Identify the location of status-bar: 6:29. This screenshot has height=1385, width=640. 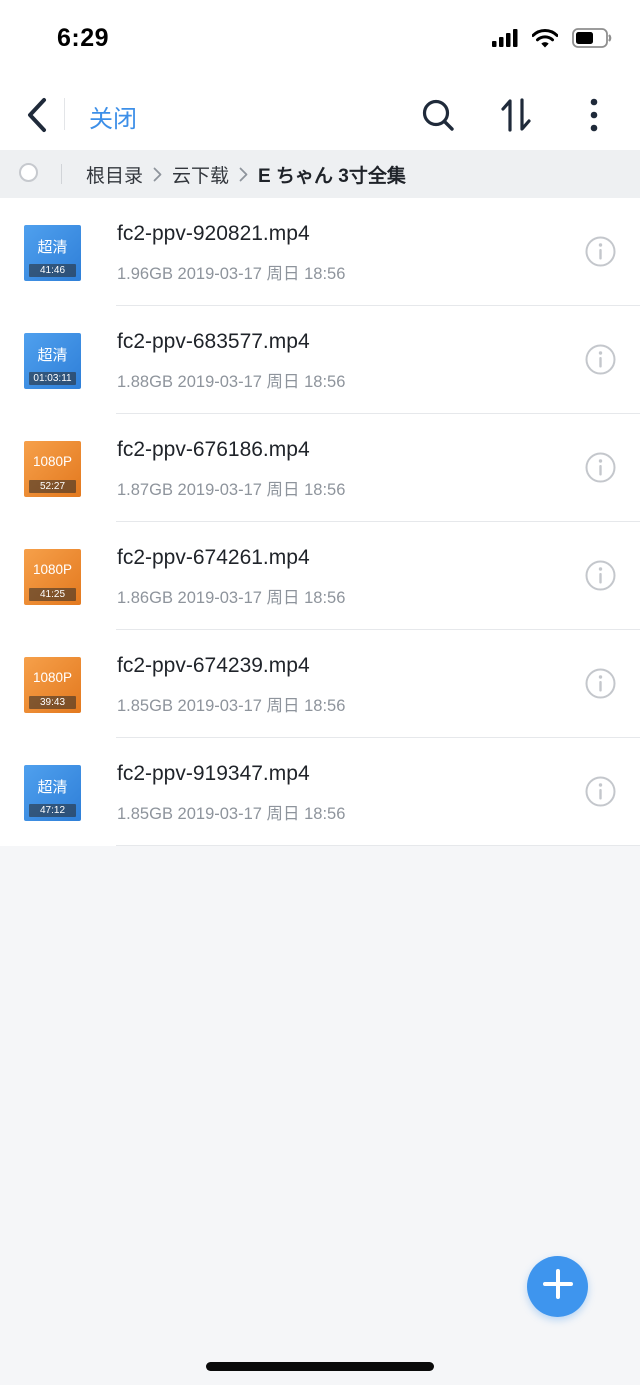
(320, 42).